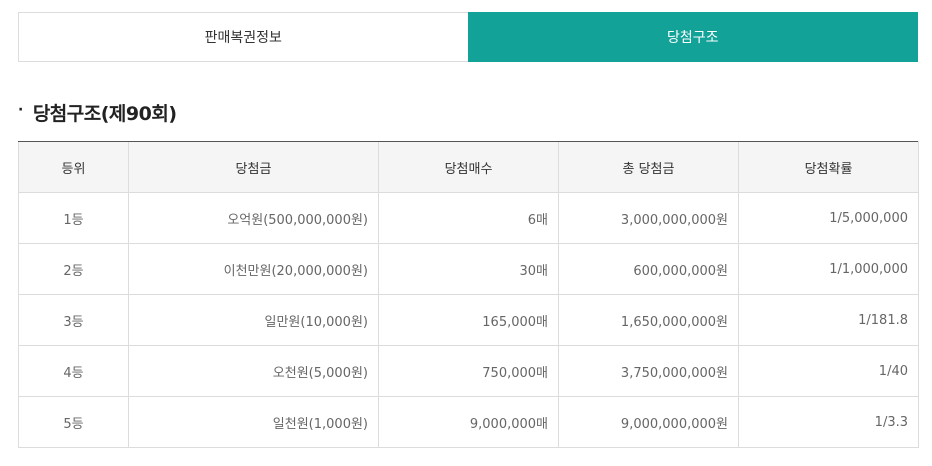  I want to click on cell-total-prize: 3,000,000,000원, so click(648, 218).